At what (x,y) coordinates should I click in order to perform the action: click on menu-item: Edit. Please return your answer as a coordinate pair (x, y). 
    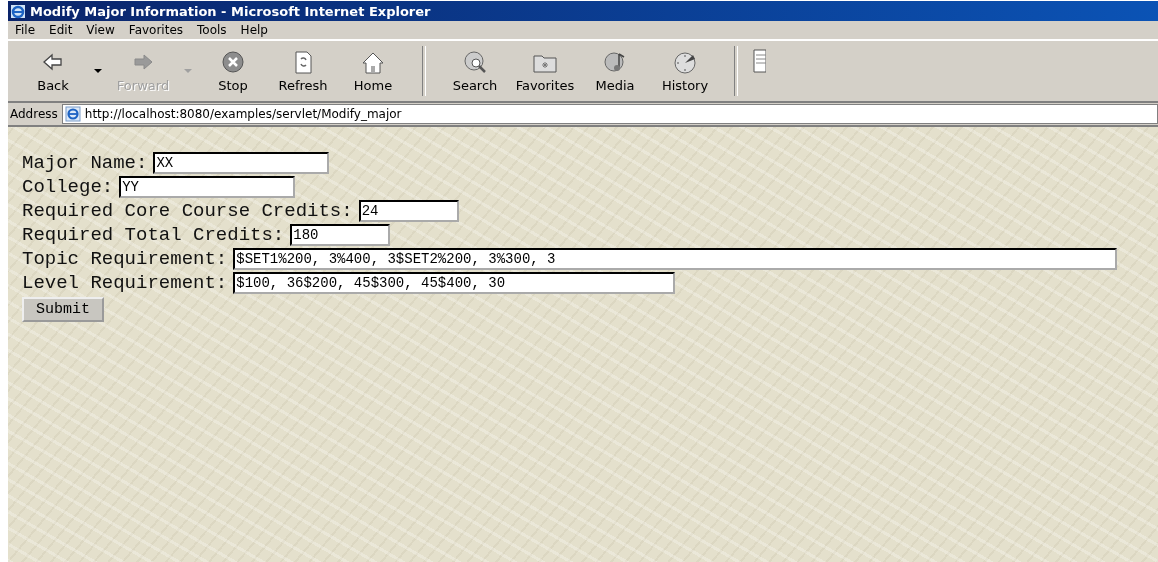
    Looking at the image, I should click on (61, 30).